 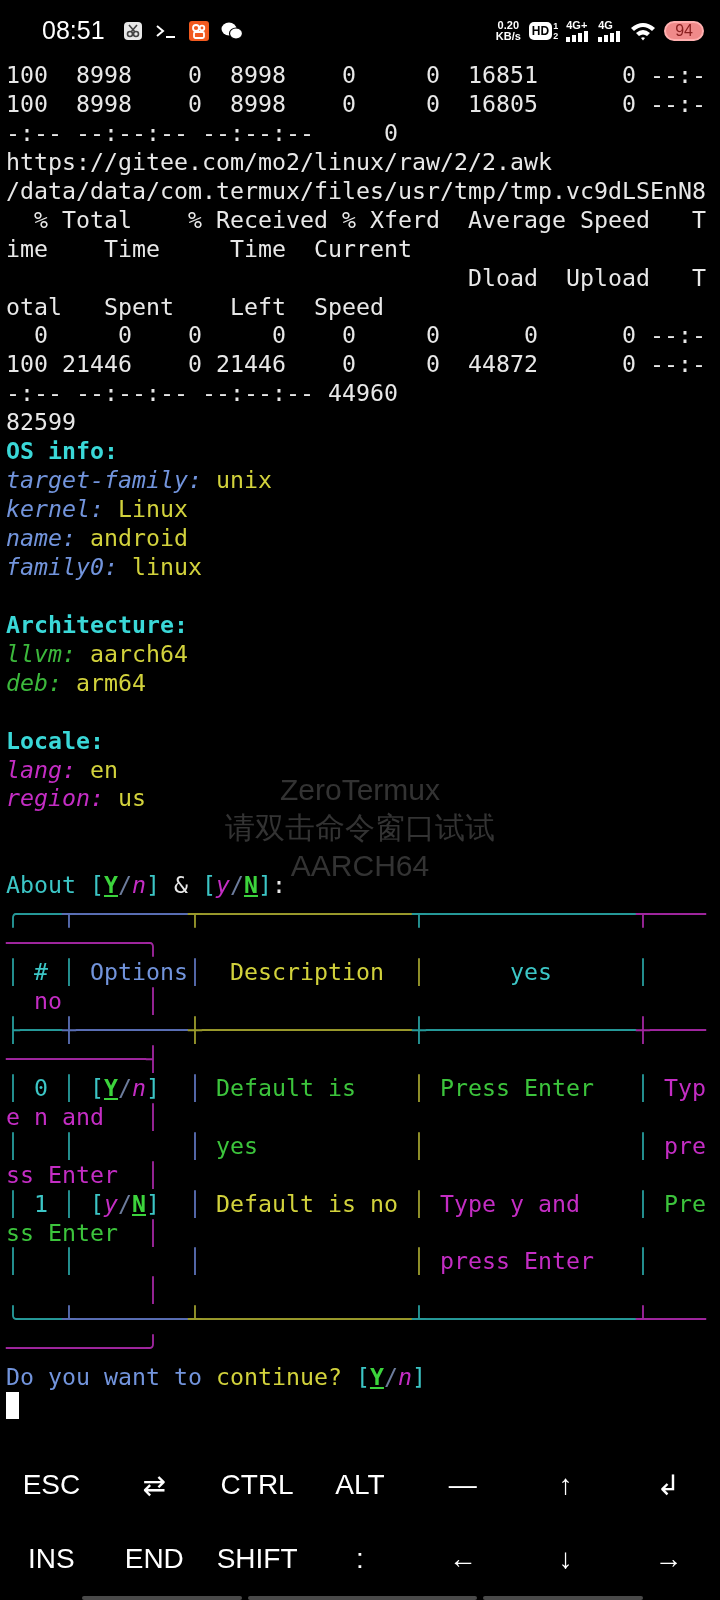 I want to click on terminal-line: │ │ │ │ press Enter │, so click(x=328, y=1261).